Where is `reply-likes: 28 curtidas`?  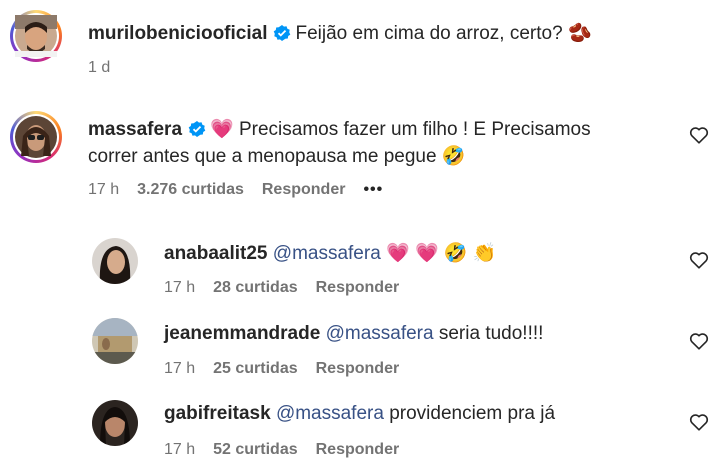
reply-likes: 28 curtidas is located at coordinates (255, 287).